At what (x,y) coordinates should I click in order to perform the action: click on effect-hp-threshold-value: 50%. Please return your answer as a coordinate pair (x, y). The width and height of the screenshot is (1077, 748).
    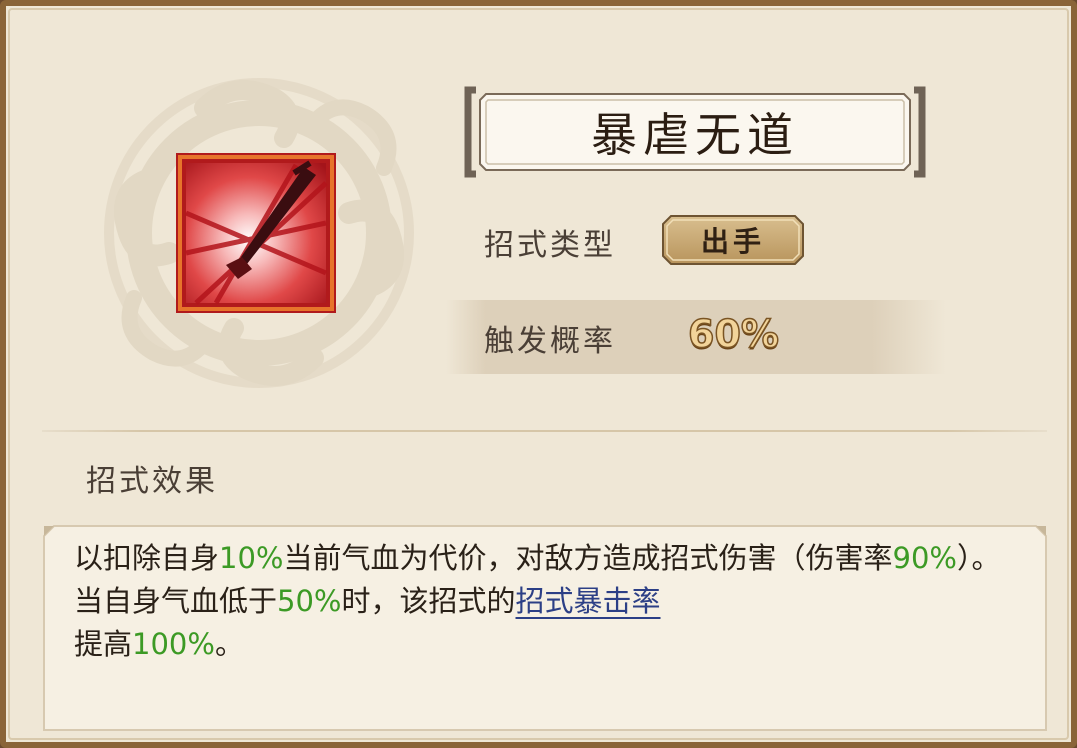
    Looking at the image, I should click on (309, 601).